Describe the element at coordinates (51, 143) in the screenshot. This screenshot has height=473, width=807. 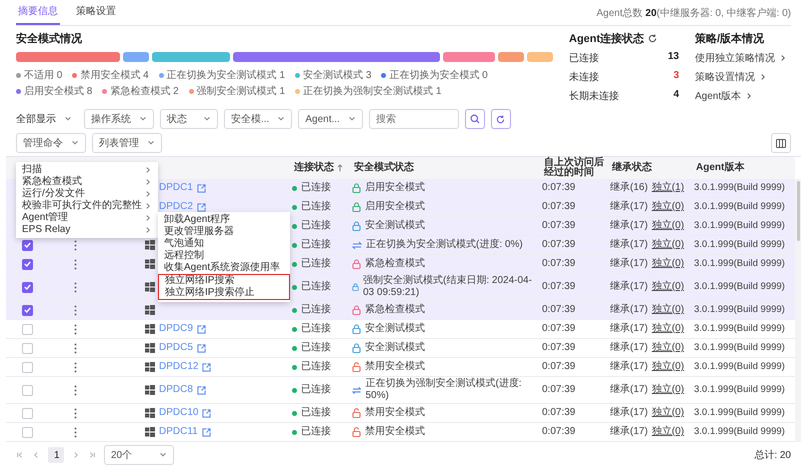
I see `action-dropdown: 管理命令` at that location.